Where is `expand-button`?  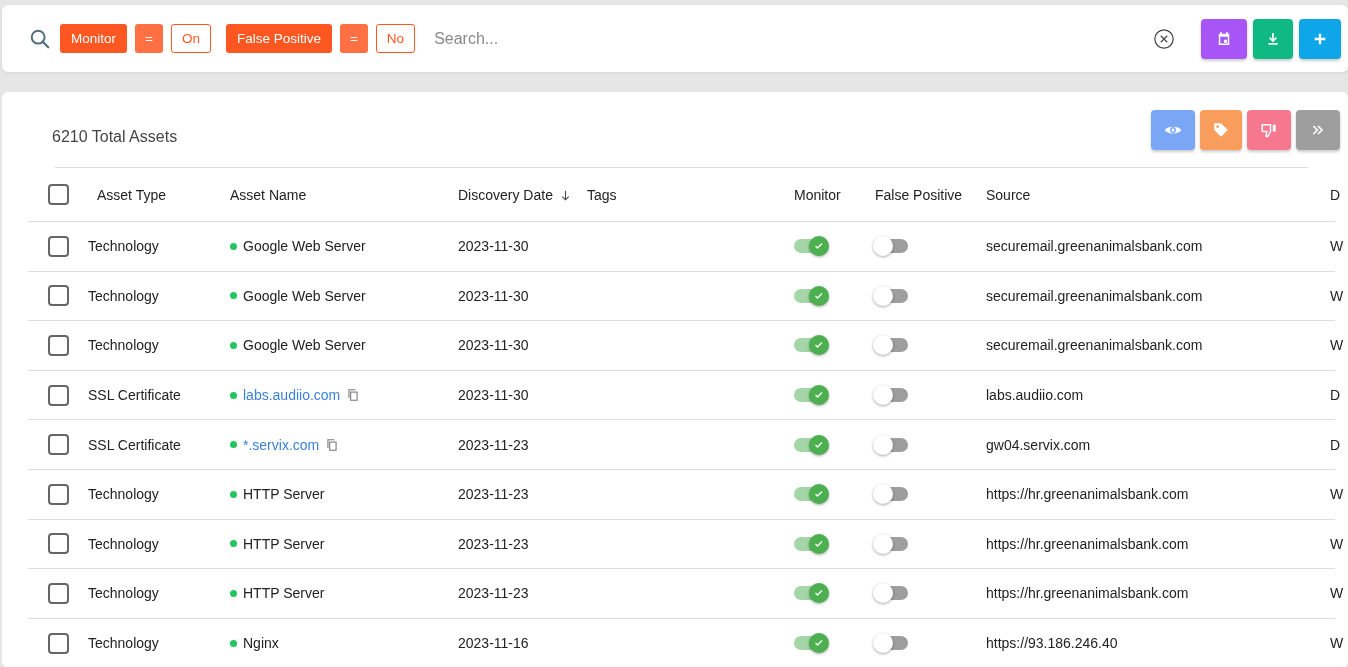
expand-button is located at coordinates (1318, 130).